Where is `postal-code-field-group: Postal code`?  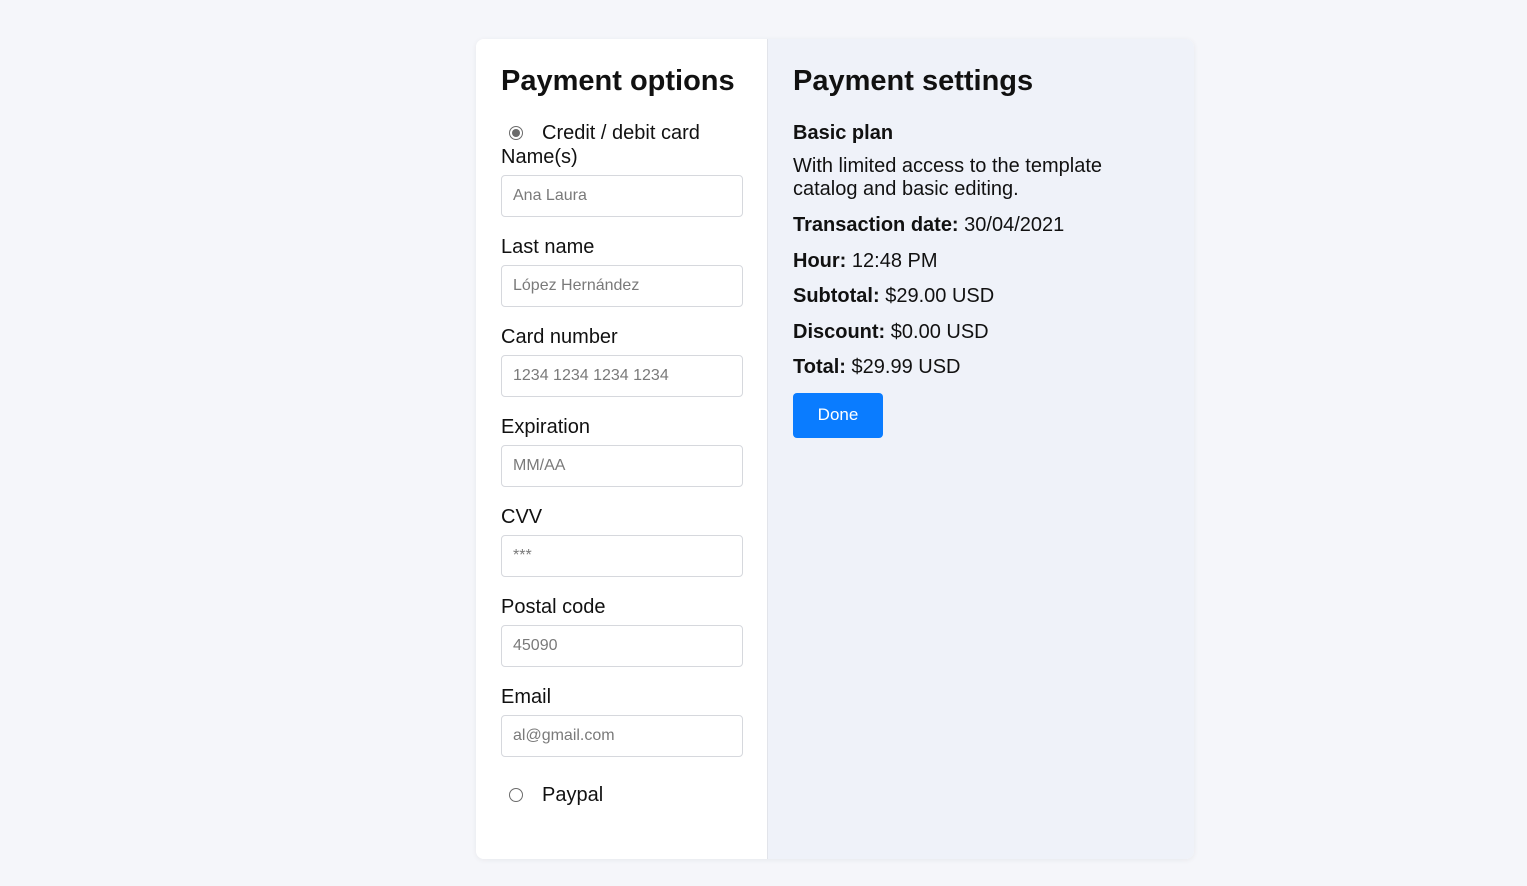 postal-code-field-group: Postal code is located at coordinates (622, 631).